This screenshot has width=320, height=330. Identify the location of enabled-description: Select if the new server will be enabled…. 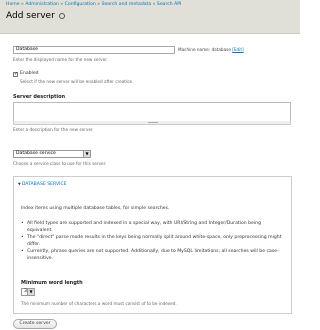
(77, 81).